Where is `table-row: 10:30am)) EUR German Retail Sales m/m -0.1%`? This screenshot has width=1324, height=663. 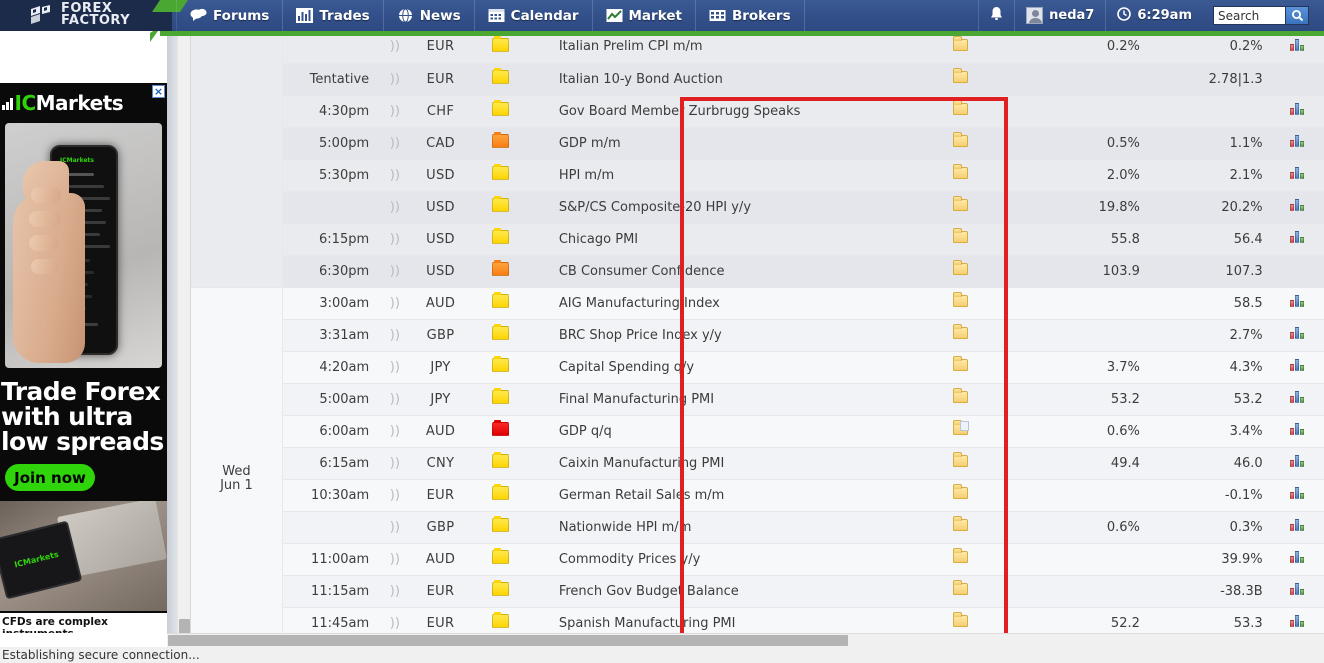
table-row: 10:30am)) EUR German Retail Sales m/m -0.1% is located at coordinates (757, 495).